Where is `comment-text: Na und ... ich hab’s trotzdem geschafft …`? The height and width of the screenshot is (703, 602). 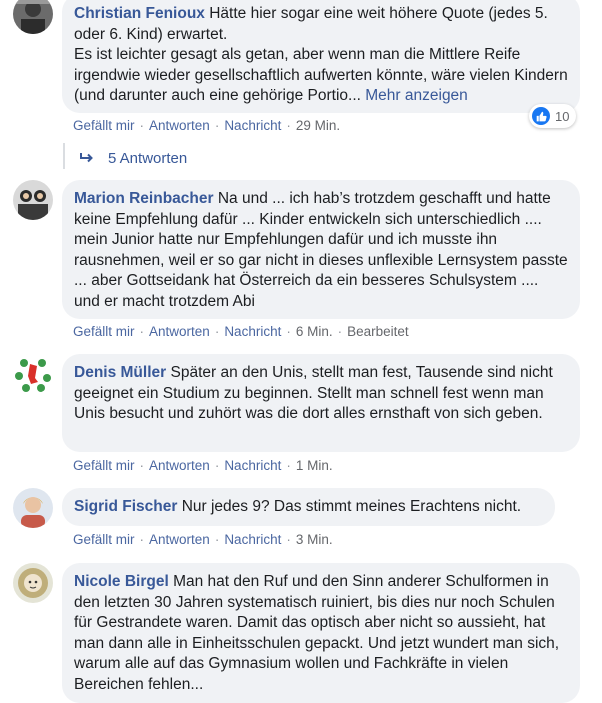
comment-text: Na und ... ich hab’s trotzdem geschafft … is located at coordinates (321, 250).